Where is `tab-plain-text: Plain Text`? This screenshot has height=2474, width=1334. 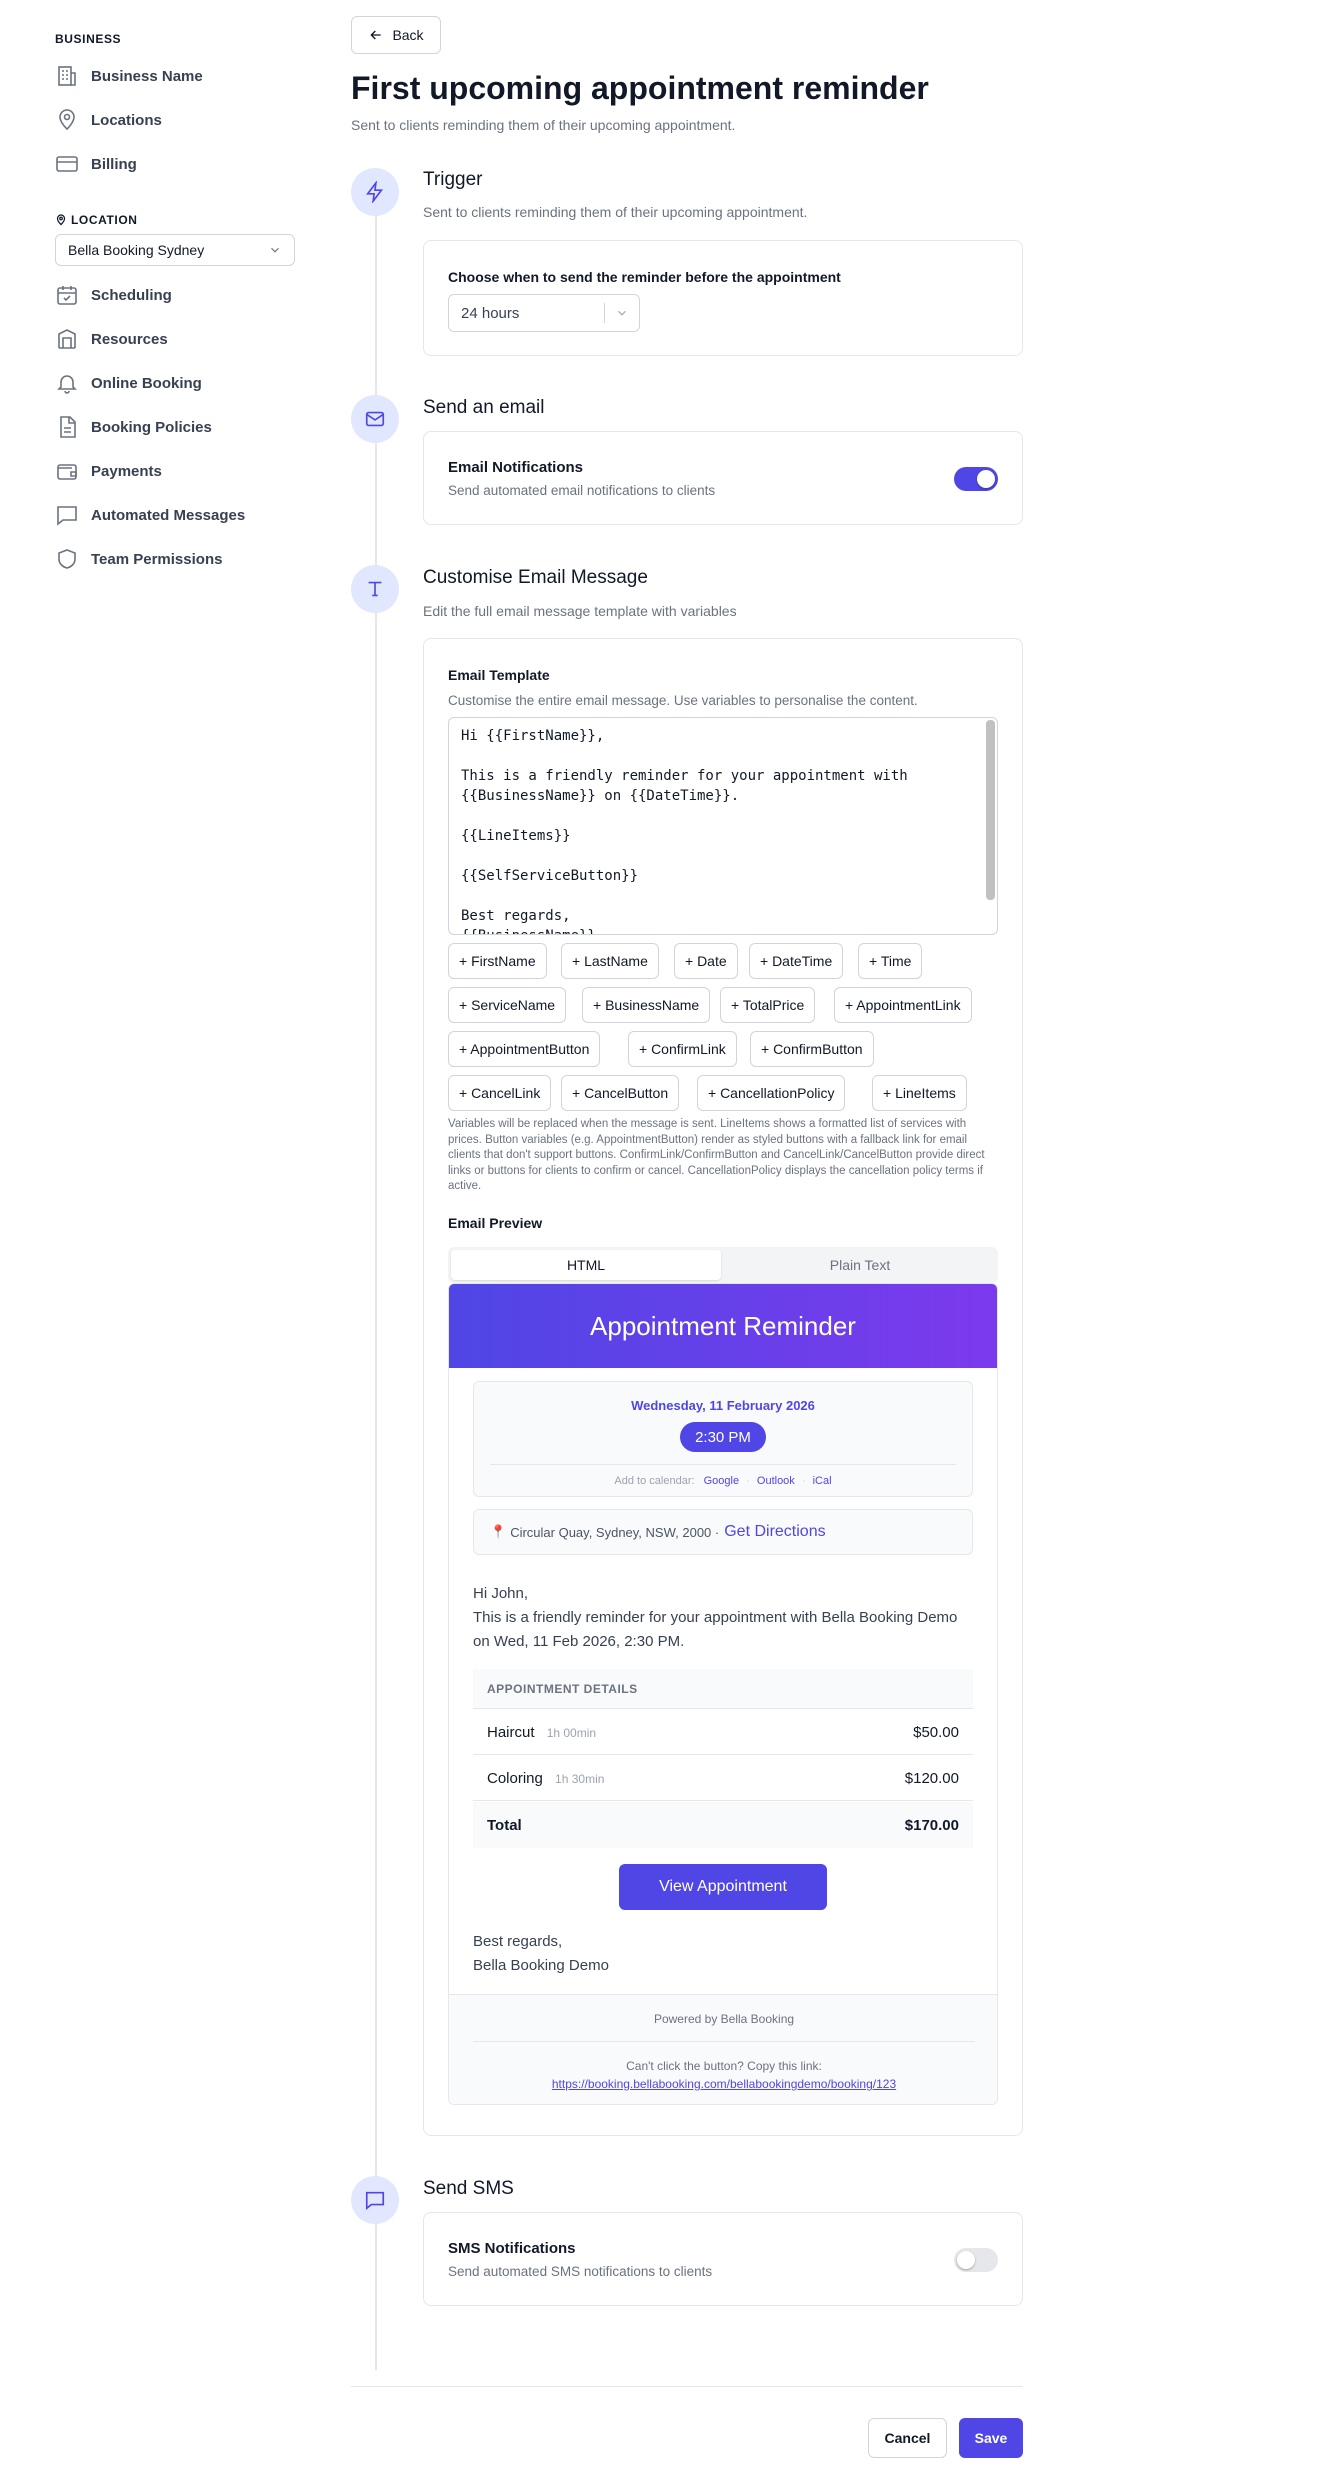
tab-plain-text: Plain Text is located at coordinates (860, 1265).